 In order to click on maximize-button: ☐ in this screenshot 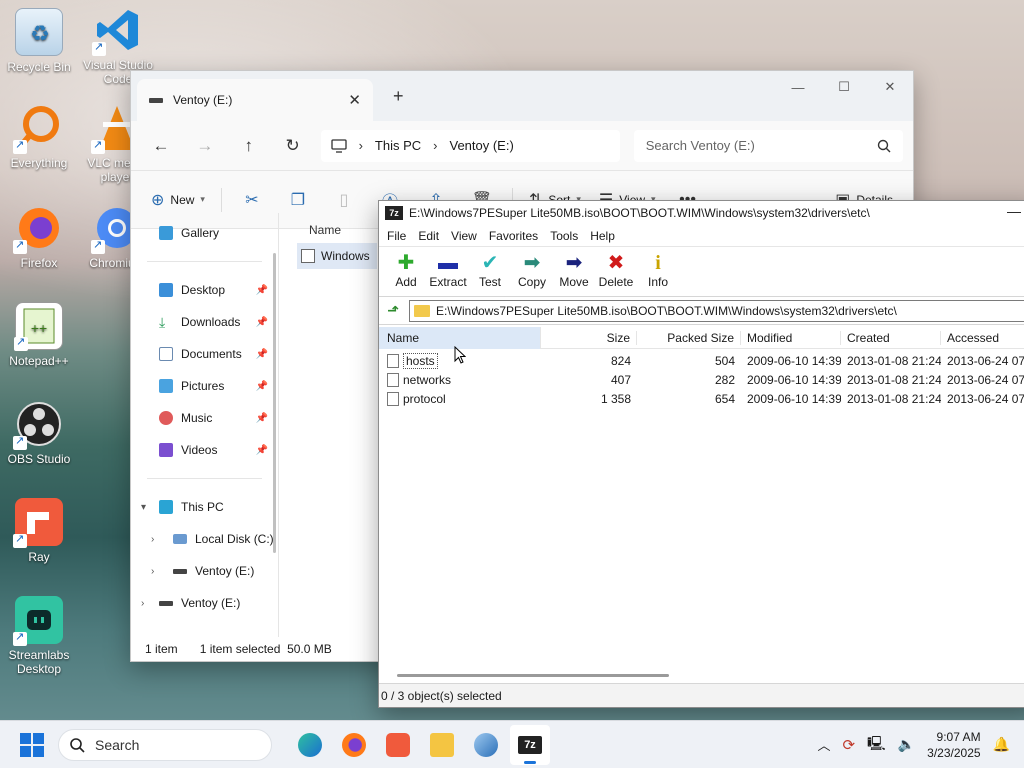, I will do `click(844, 87)`.